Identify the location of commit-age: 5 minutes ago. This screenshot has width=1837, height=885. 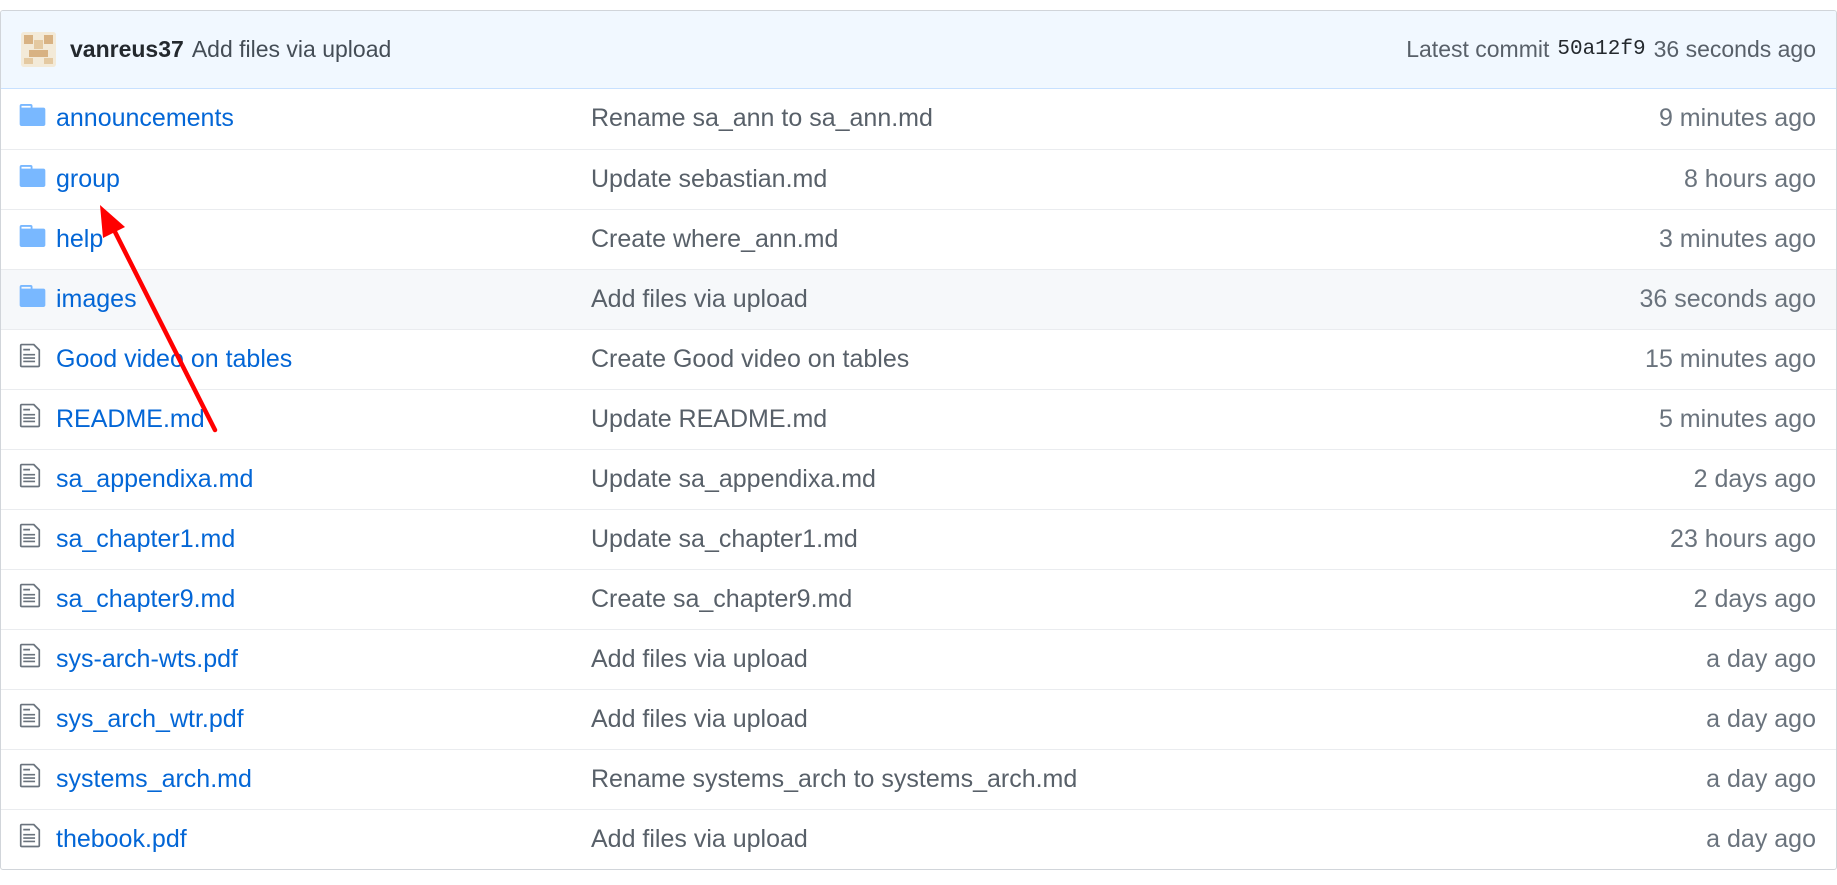
(1737, 418).